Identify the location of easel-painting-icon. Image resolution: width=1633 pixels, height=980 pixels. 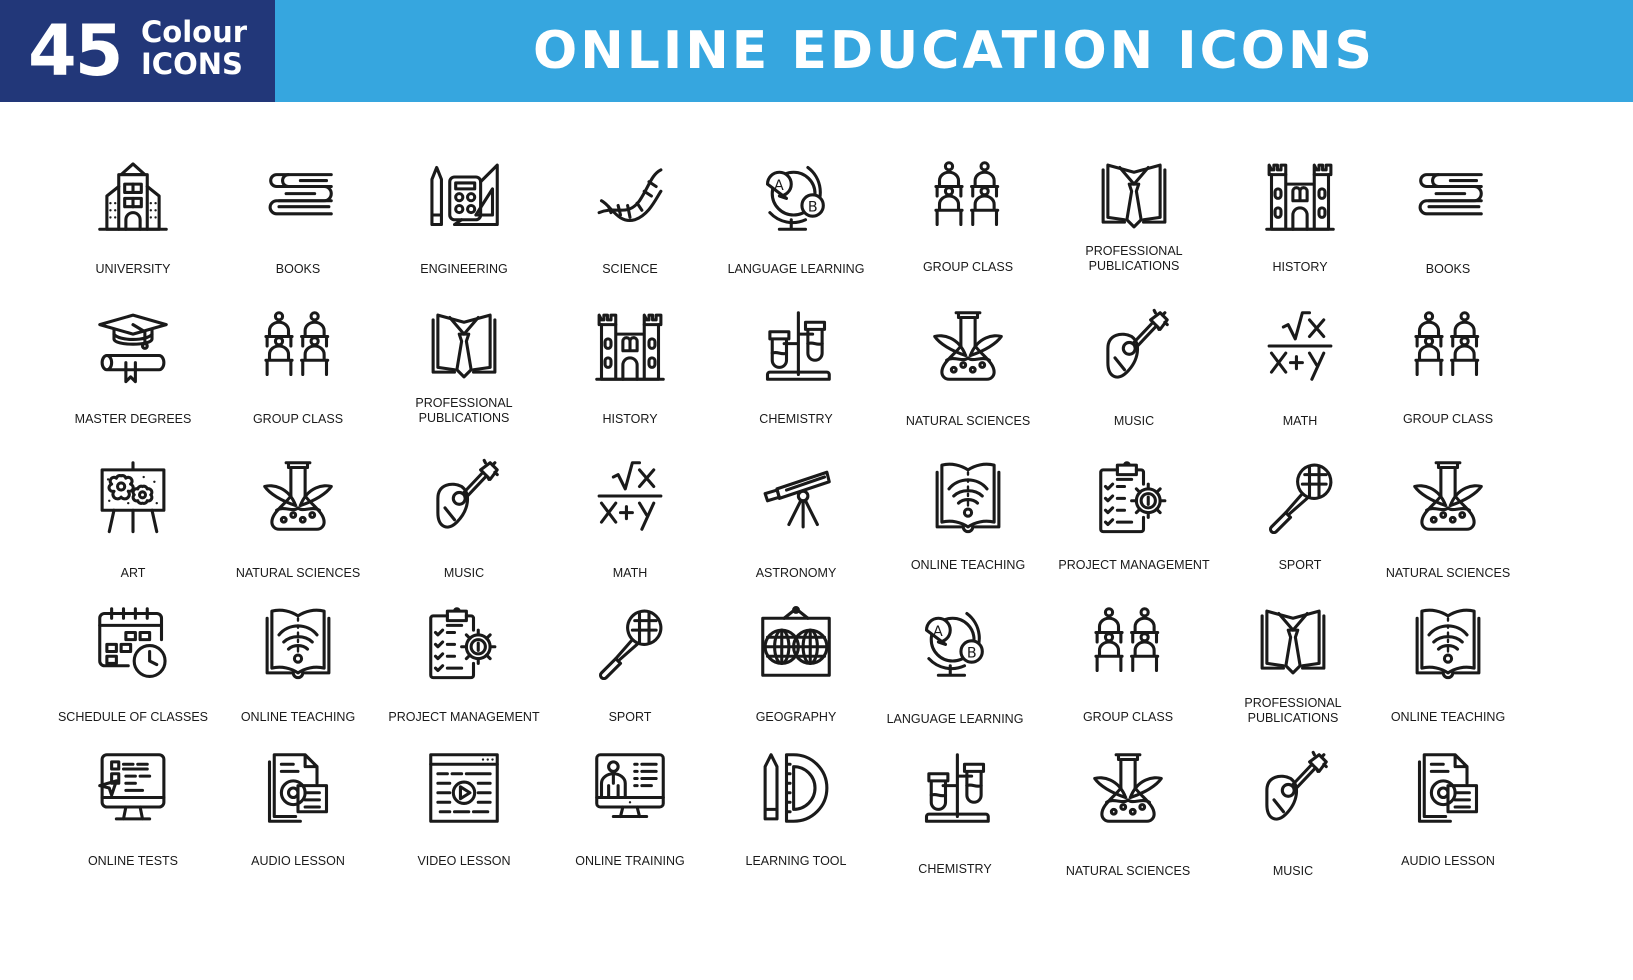
(133, 497).